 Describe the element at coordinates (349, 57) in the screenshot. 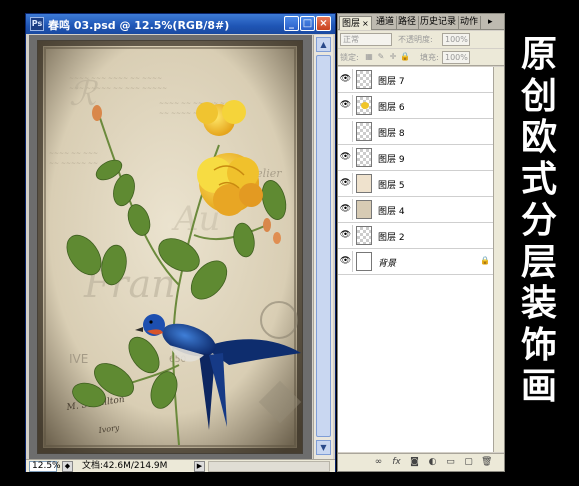

I see `lock-label: 锁定:` at that location.